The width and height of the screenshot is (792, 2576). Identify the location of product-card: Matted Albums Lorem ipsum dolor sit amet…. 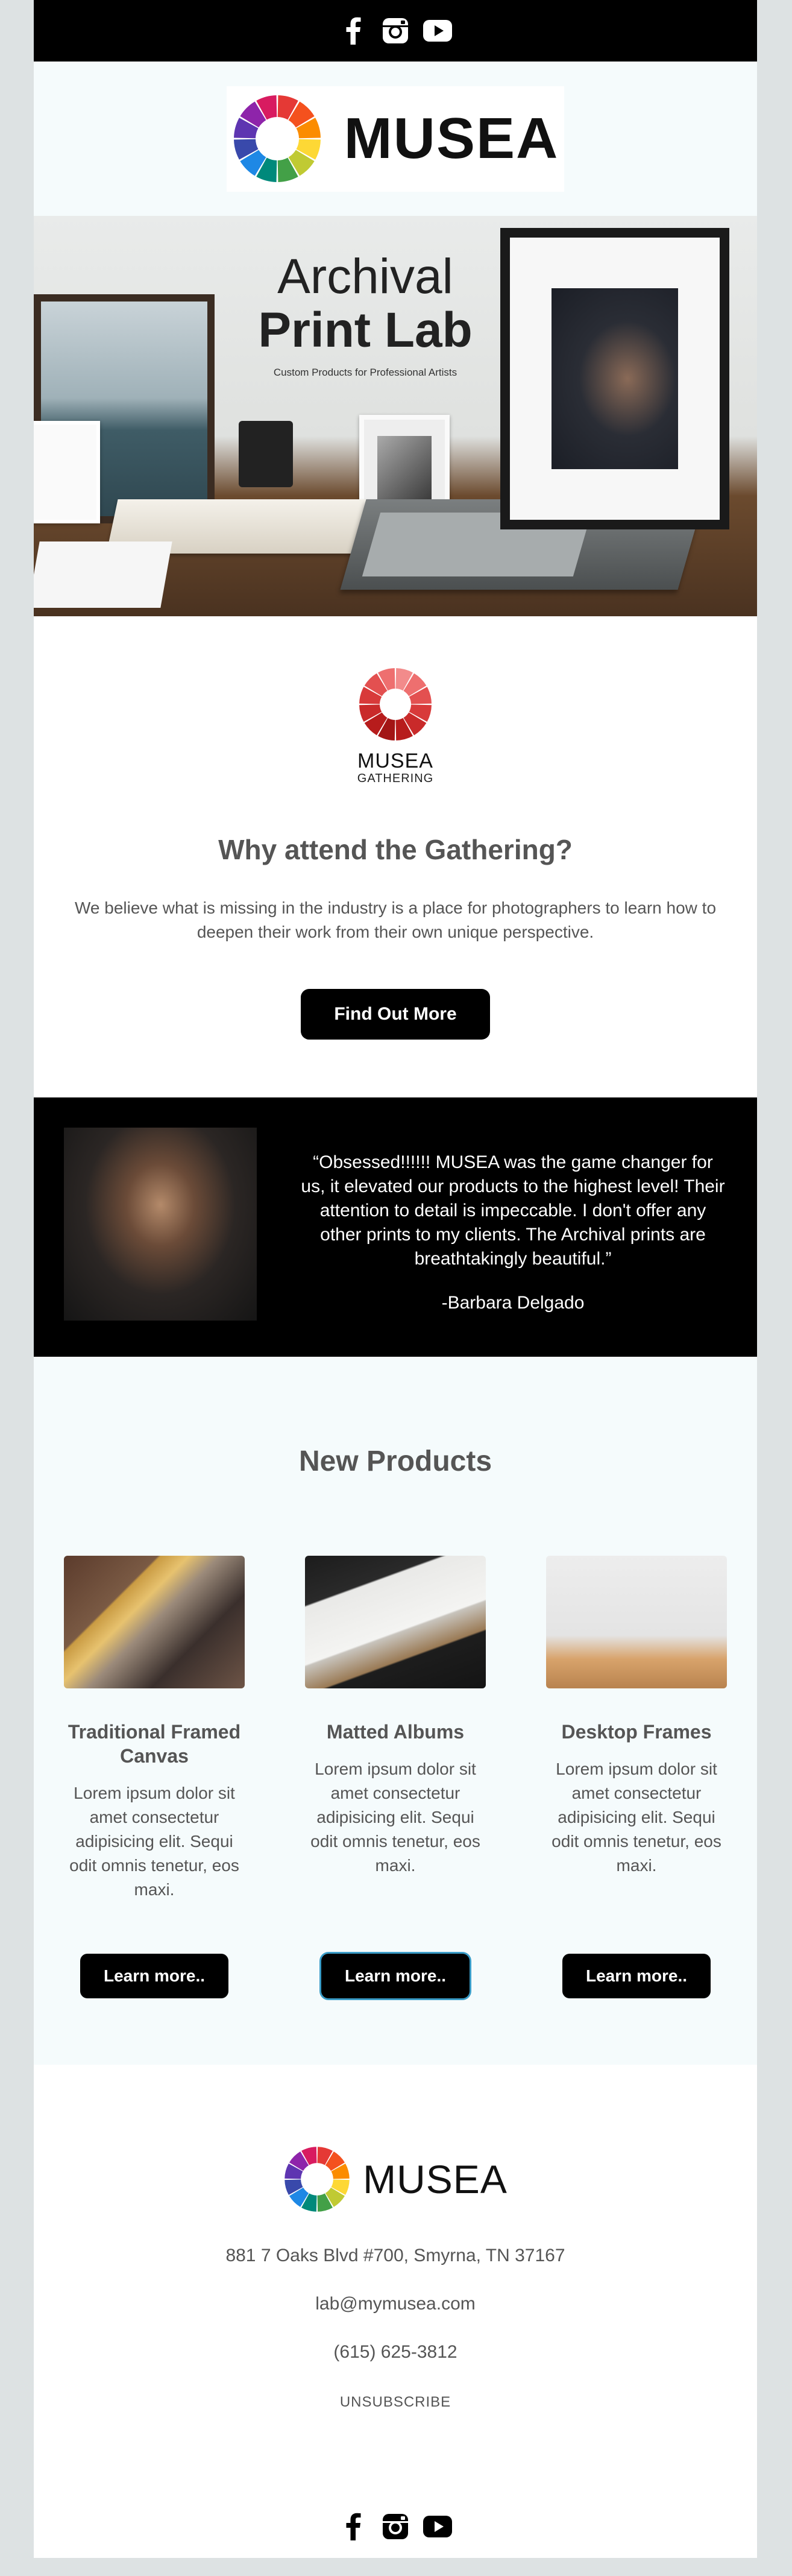
(395, 1777).